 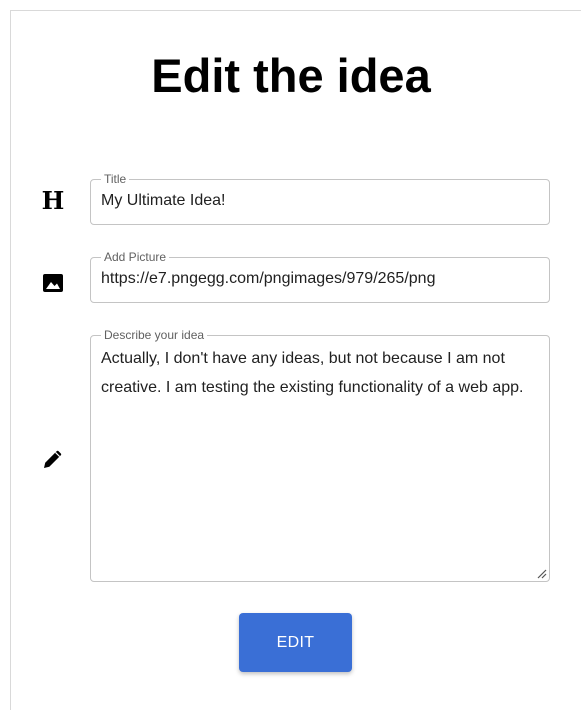 I want to click on title-field: Title My Ultimate Idea!, so click(x=320, y=198).